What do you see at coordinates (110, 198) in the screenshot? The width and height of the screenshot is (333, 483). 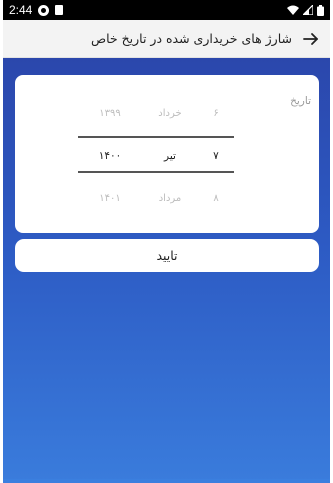 I see `picker-year: ۱۴۰۱` at bounding box center [110, 198].